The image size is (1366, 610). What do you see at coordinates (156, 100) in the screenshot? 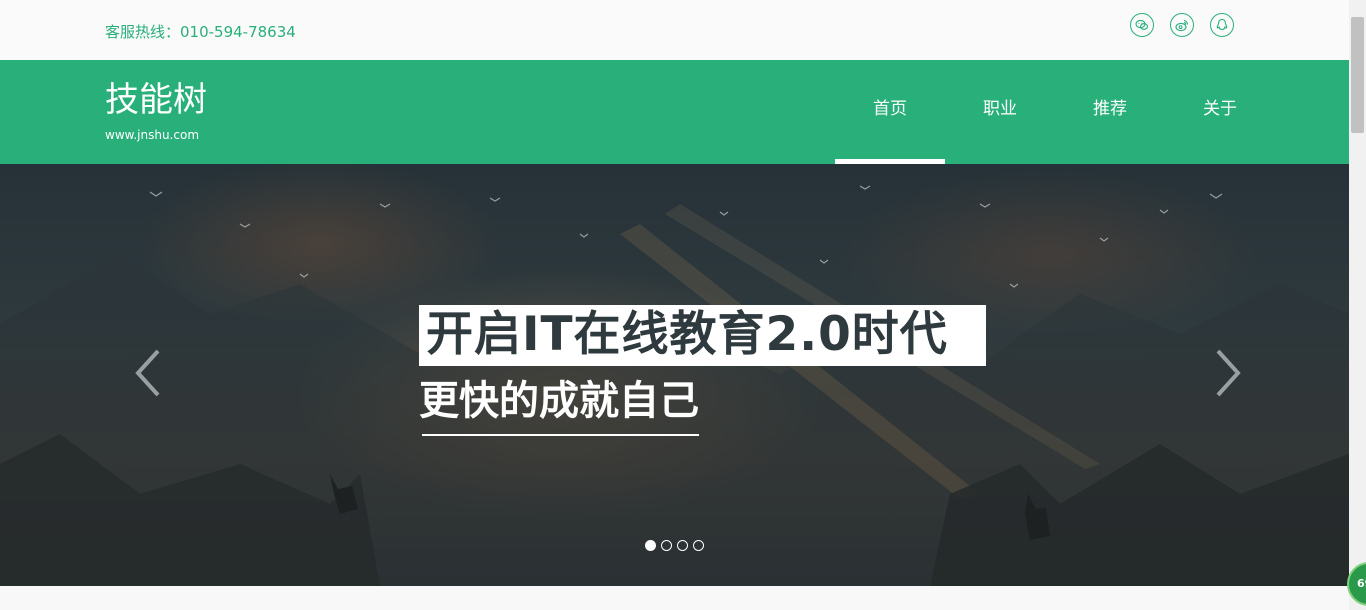
I see `site-logo: 技能树` at bounding box center [156, 100].